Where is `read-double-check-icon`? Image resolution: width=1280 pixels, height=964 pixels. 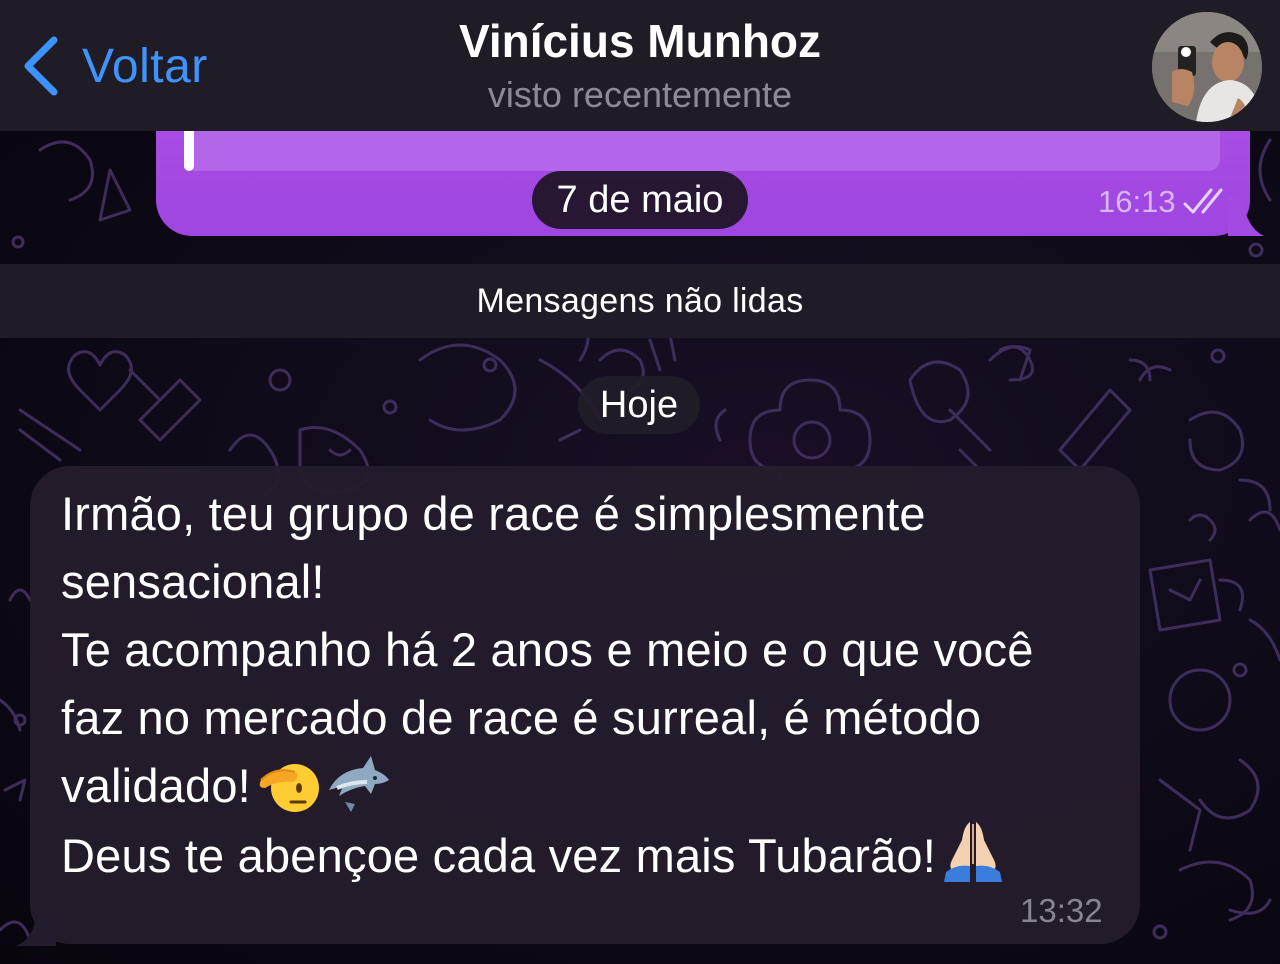 read-double-check-icon is located at coordinates (1203, 201).